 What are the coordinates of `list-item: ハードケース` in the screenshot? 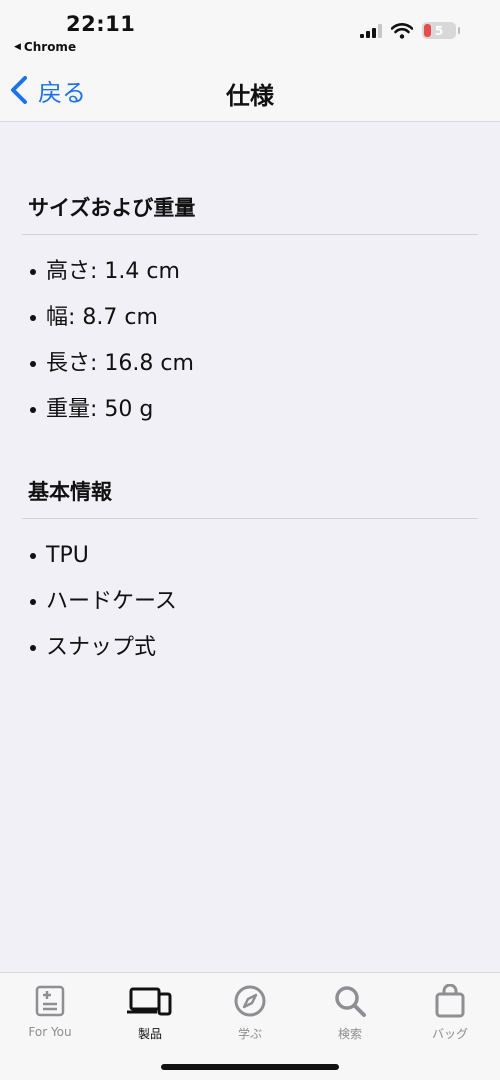 It's located at (254, 602).